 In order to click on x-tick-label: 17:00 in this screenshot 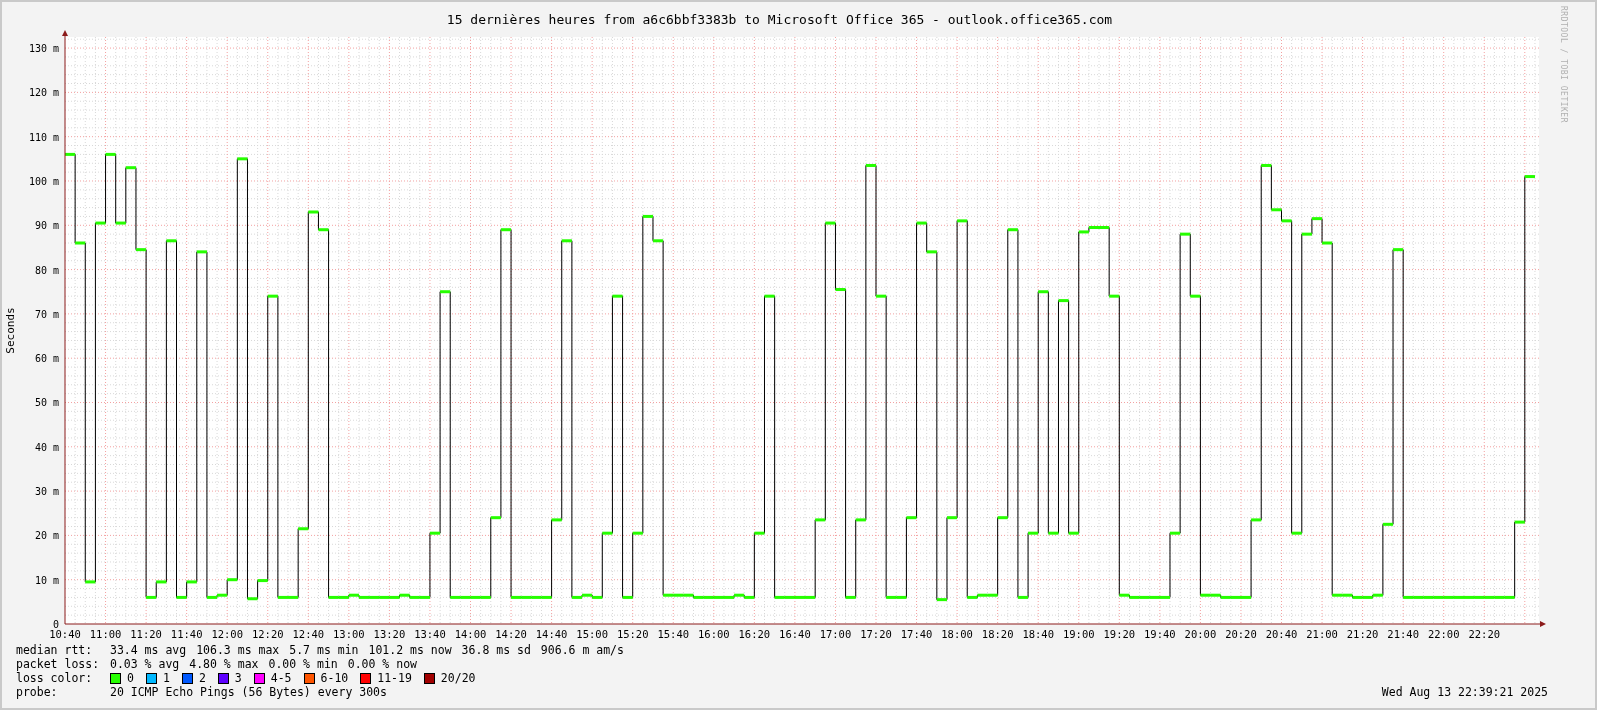, I will do `click(835, 634)`.